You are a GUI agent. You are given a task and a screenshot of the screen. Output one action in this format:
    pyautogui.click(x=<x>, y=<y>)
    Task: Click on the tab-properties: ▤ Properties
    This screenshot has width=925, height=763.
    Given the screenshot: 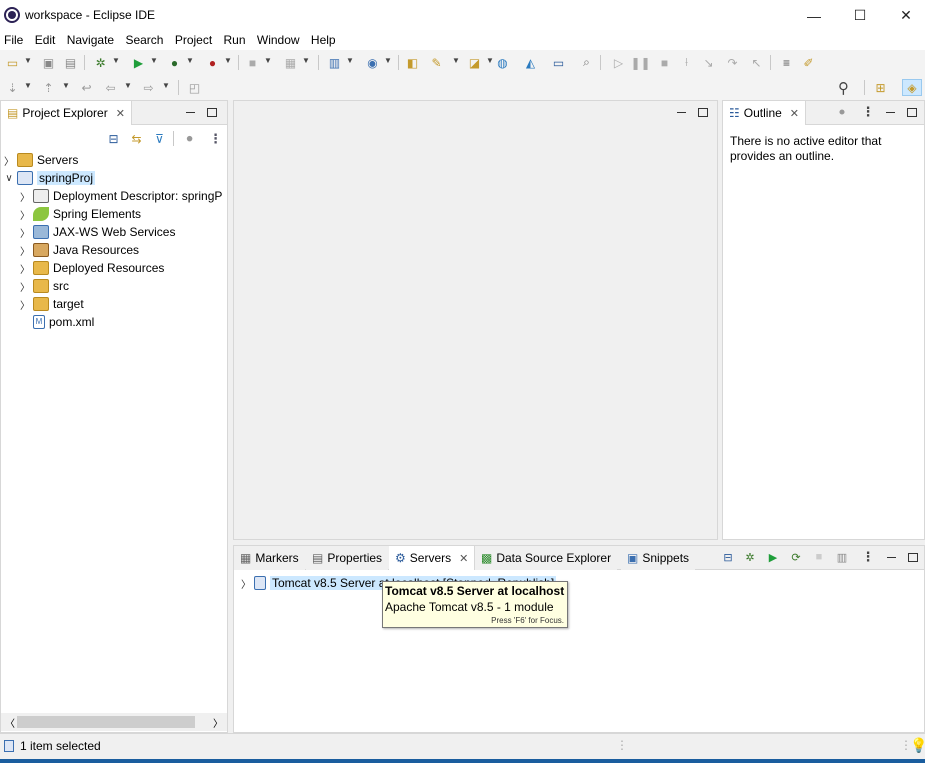 What is the action you would take?
    pyautogui.click(x=347, y=558)
    